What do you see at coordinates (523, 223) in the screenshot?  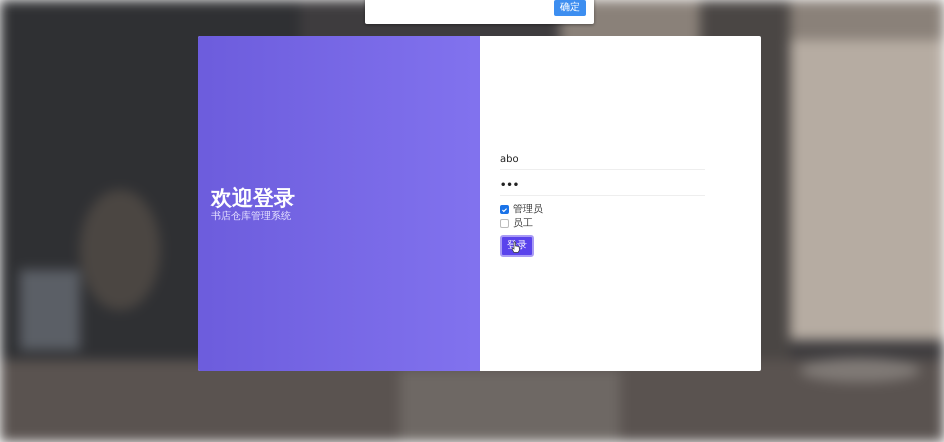 I see `role-label: 员工` at bounding box center [523, 223].